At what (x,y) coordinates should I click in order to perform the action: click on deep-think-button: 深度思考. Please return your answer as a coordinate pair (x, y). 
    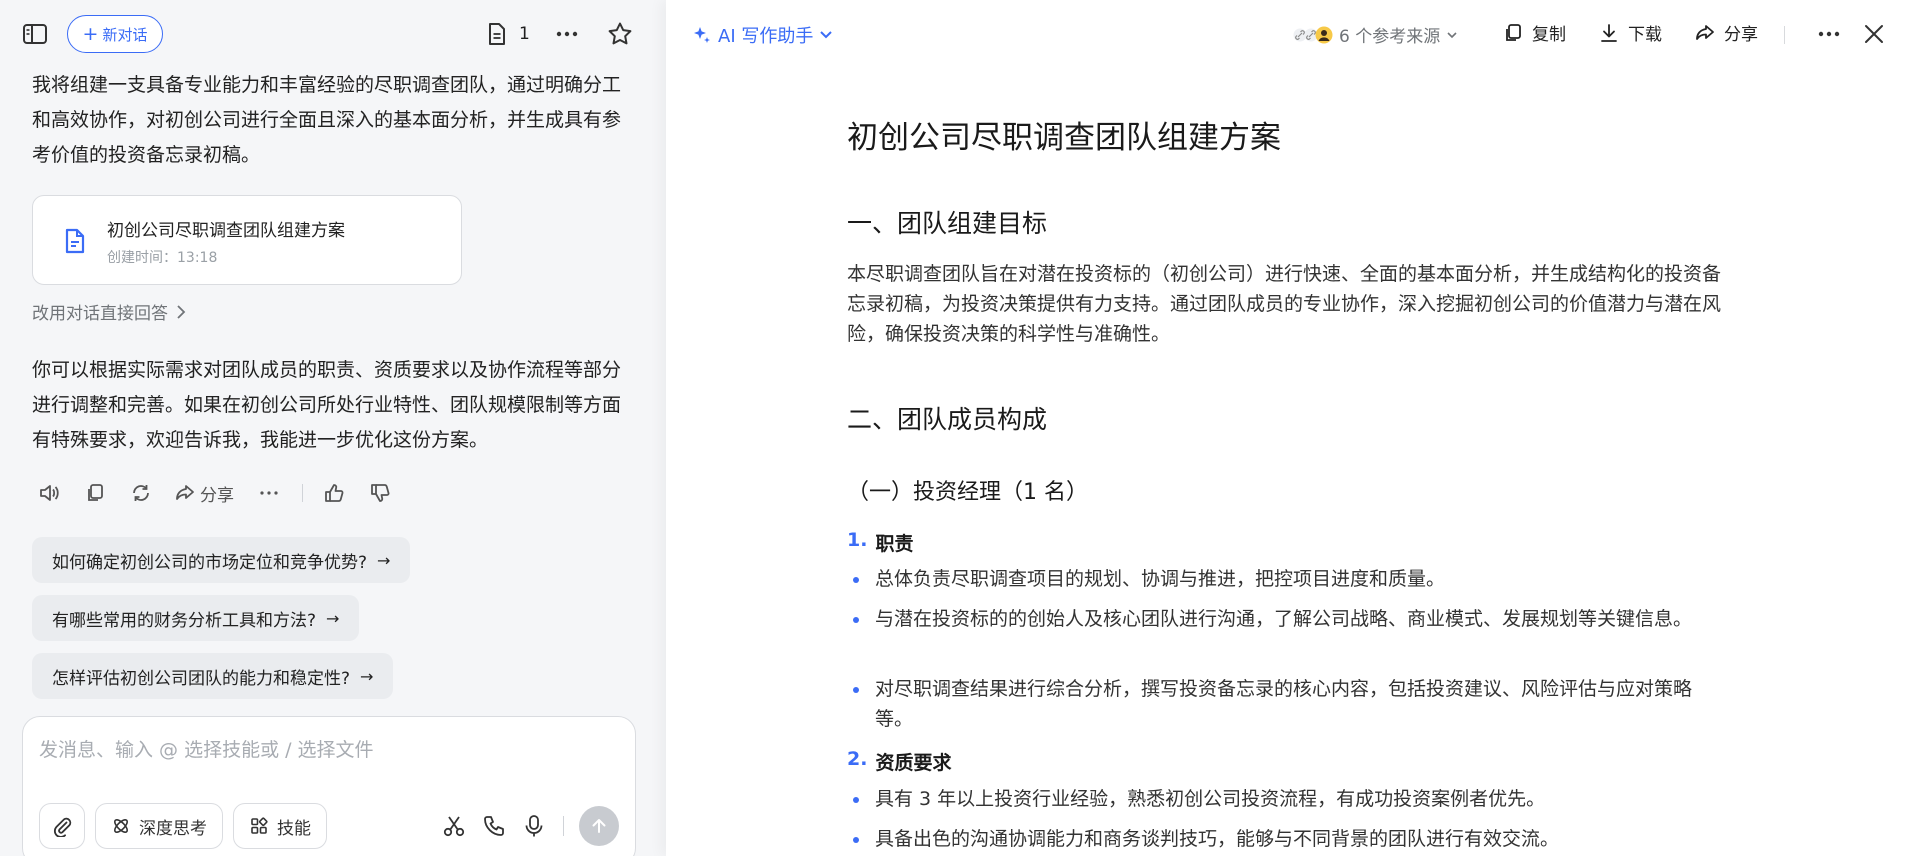
    Looking at the image, I should click on (159, 826).